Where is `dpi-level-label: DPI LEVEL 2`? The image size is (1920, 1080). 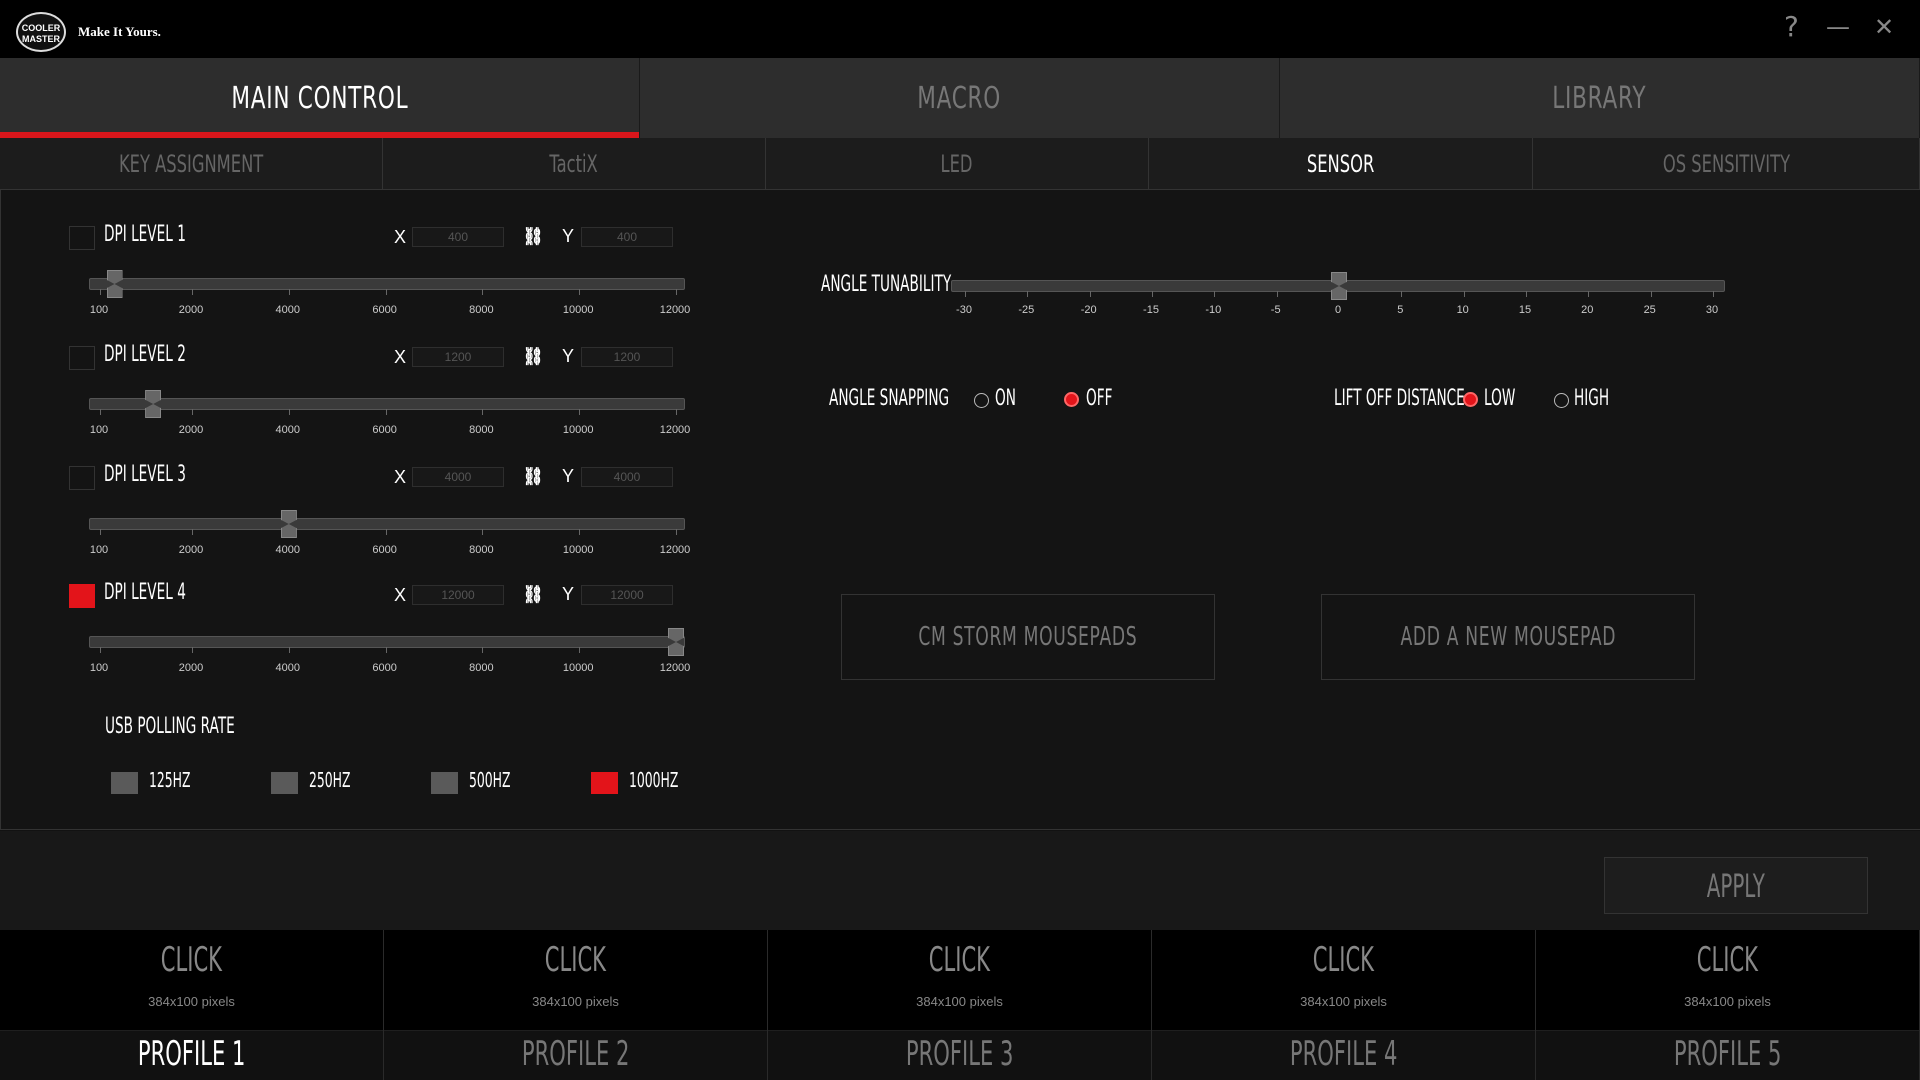
dpi-level-label: DPI LEVEL 2 is located at coordinates (145, 354).